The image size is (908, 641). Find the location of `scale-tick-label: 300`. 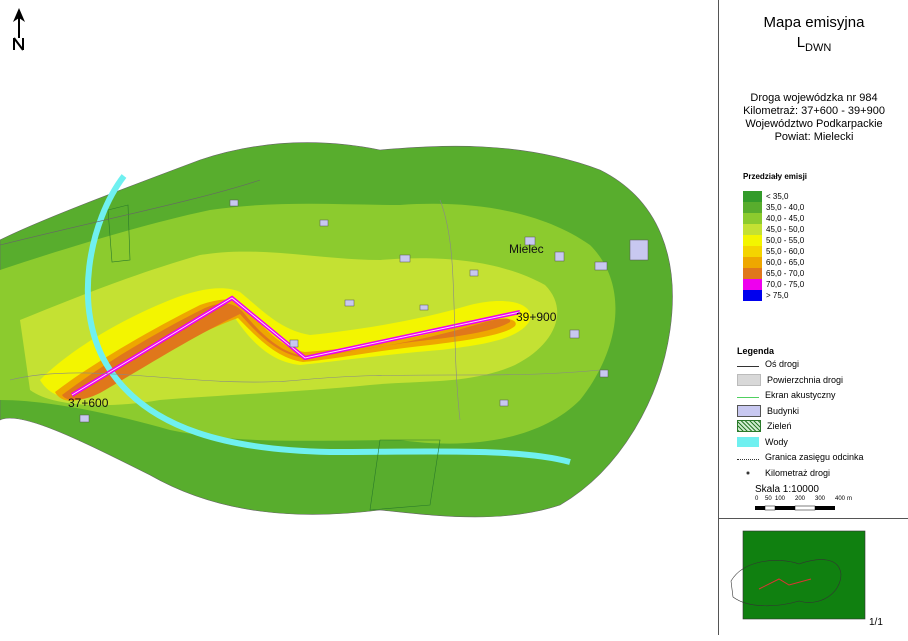

scale-tick-label: 300 is located at coordinates (820, 499).